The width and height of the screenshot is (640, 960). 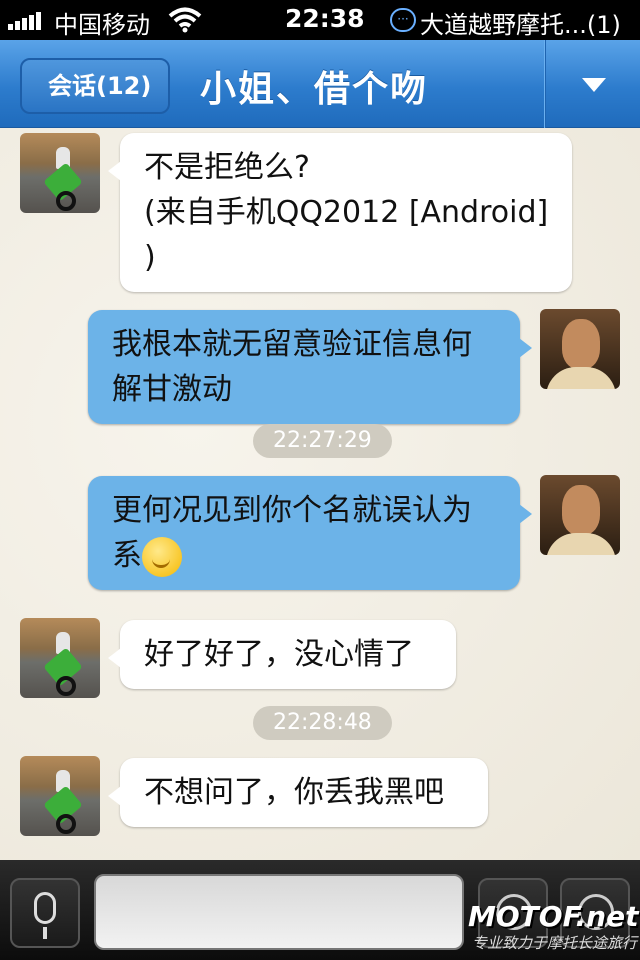 What do you see at coordinates (292, 344) in the screenshot?
I see `message-text: 我根本就无留意验证信息何` at bounding box center [292, 344].